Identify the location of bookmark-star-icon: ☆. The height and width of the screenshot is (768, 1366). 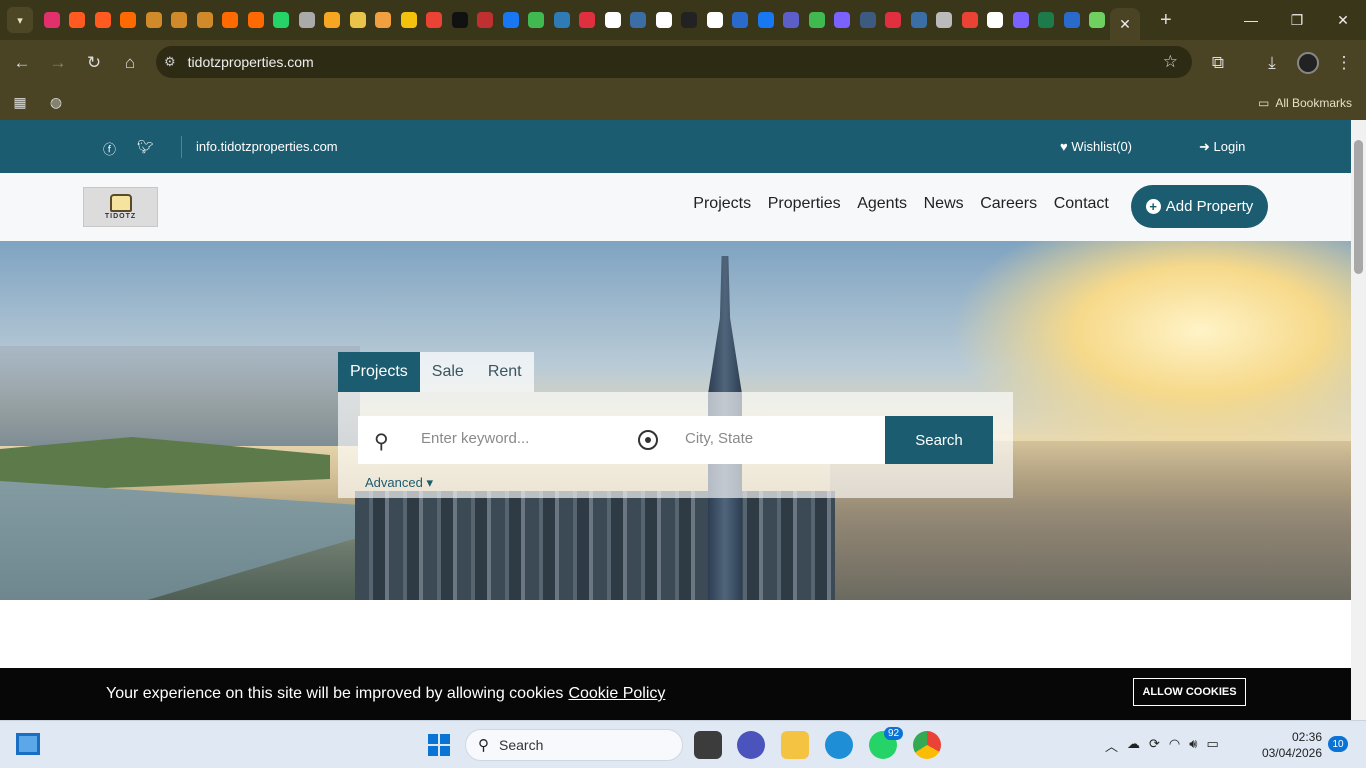
(1170, 62).